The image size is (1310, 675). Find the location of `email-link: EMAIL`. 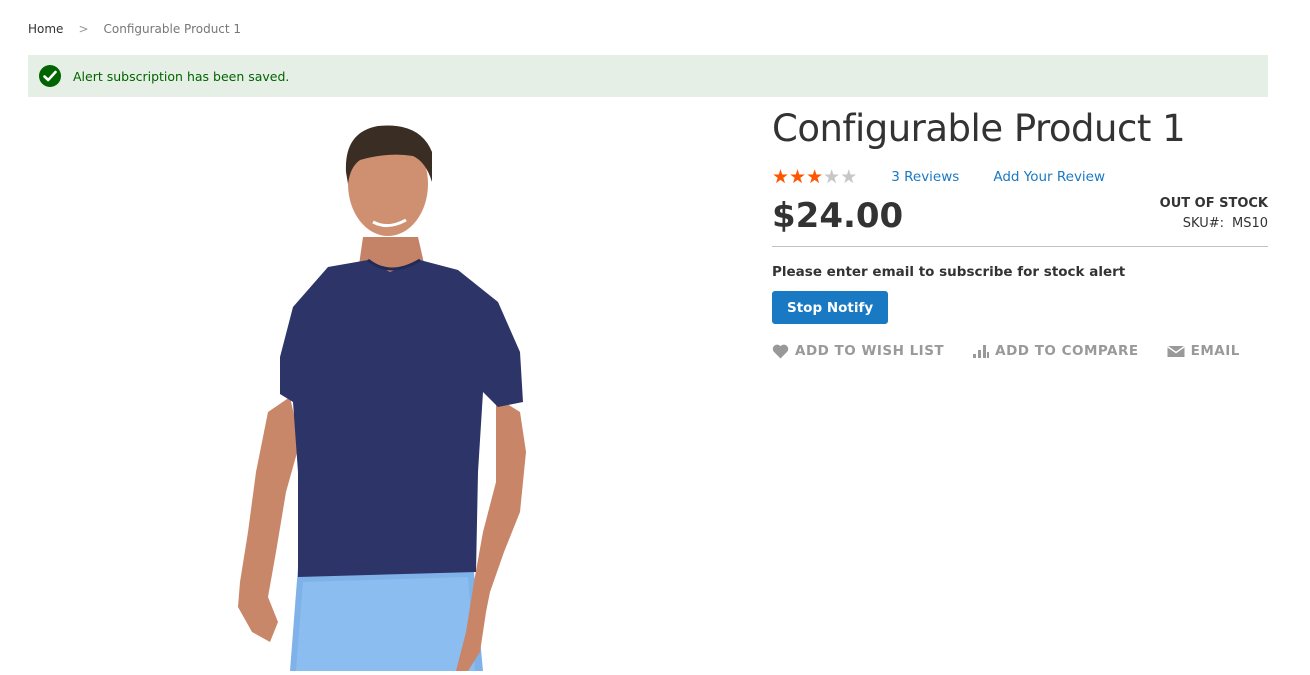

email-link: EMAIL is located at coordinates (1203, 351).